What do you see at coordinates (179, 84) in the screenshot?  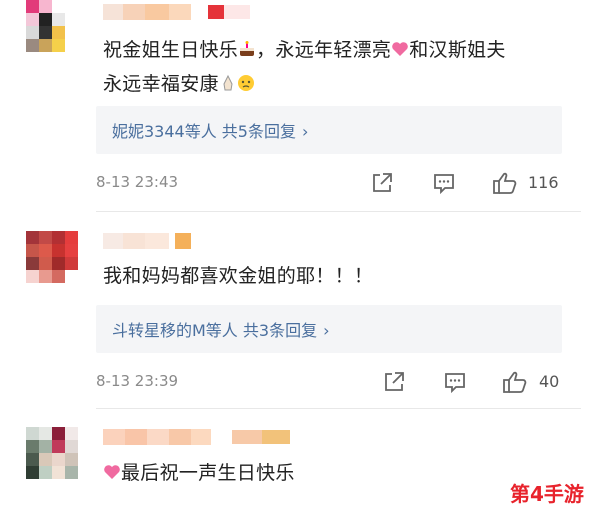 I see `comment-text-line2: 永远幸福安康` at bounding box center [179, 84].